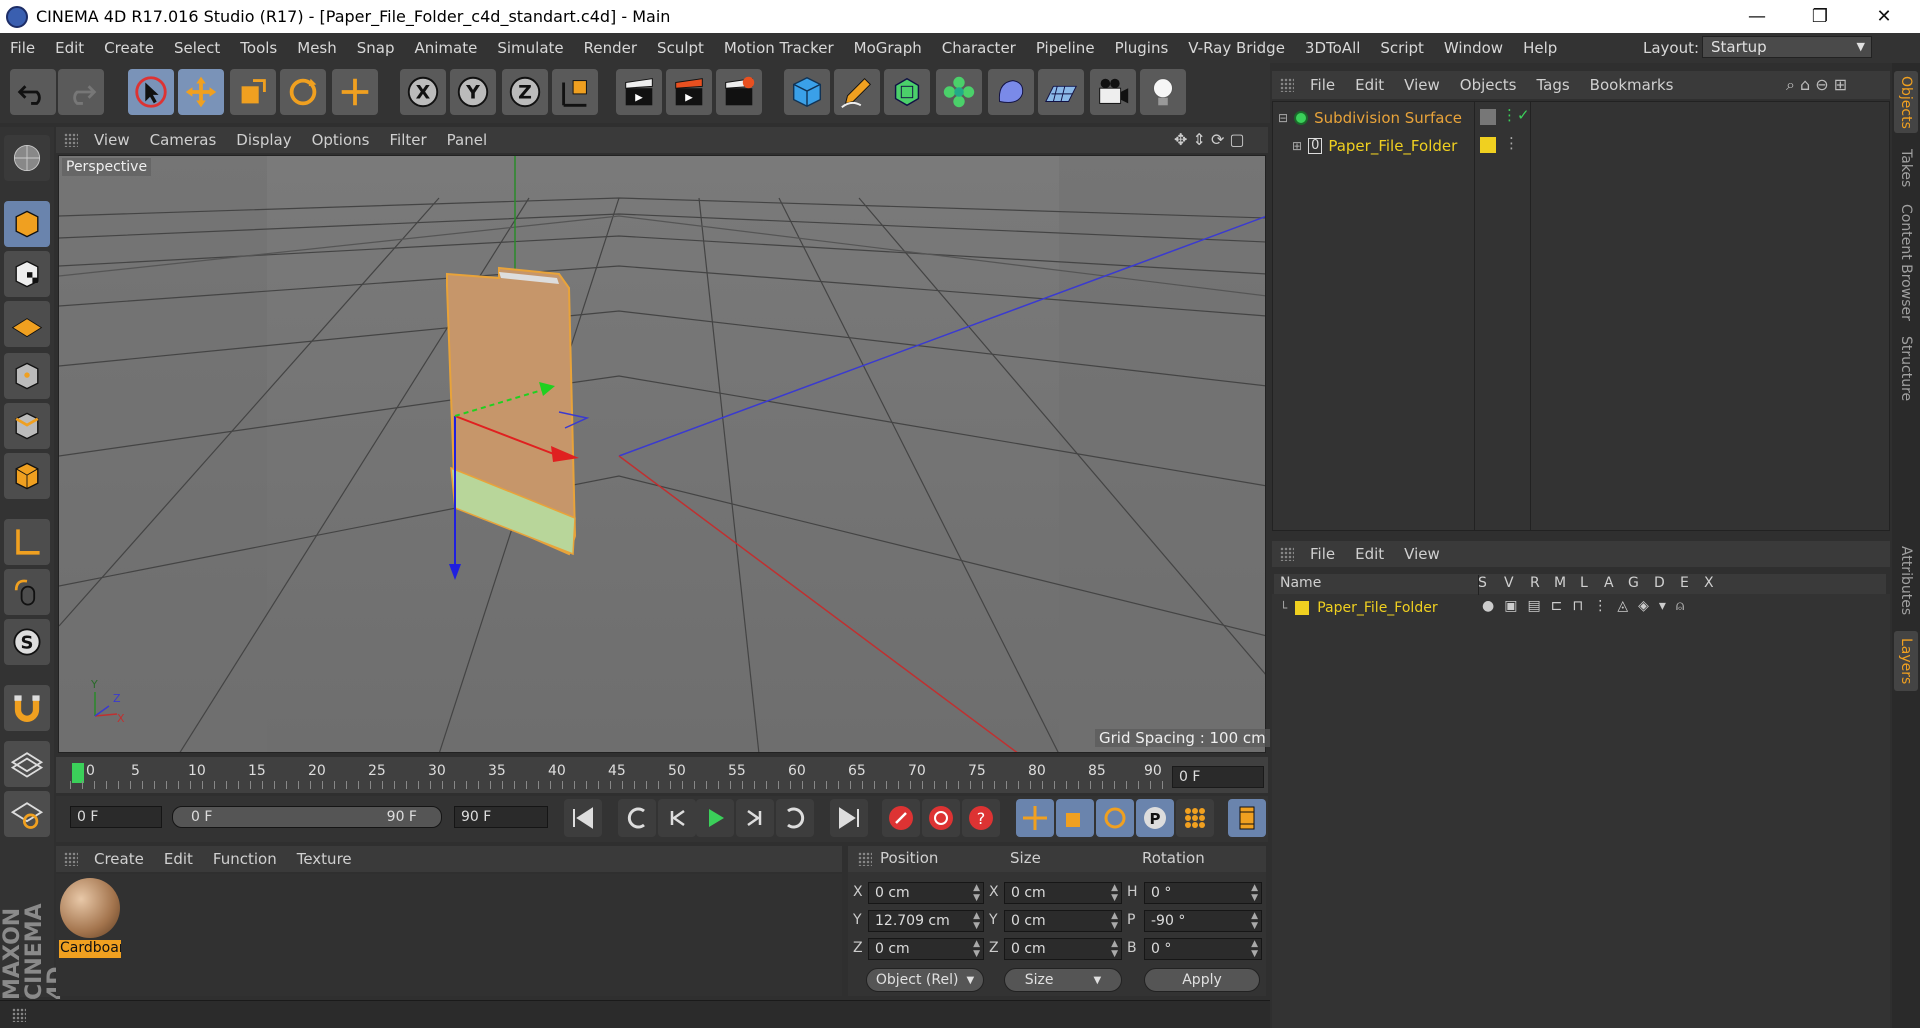 The image size is (1920, 1028). Describe the element at coordinates (376, 48) in the screenshot. I see `menu-snap: Snap` at that location.